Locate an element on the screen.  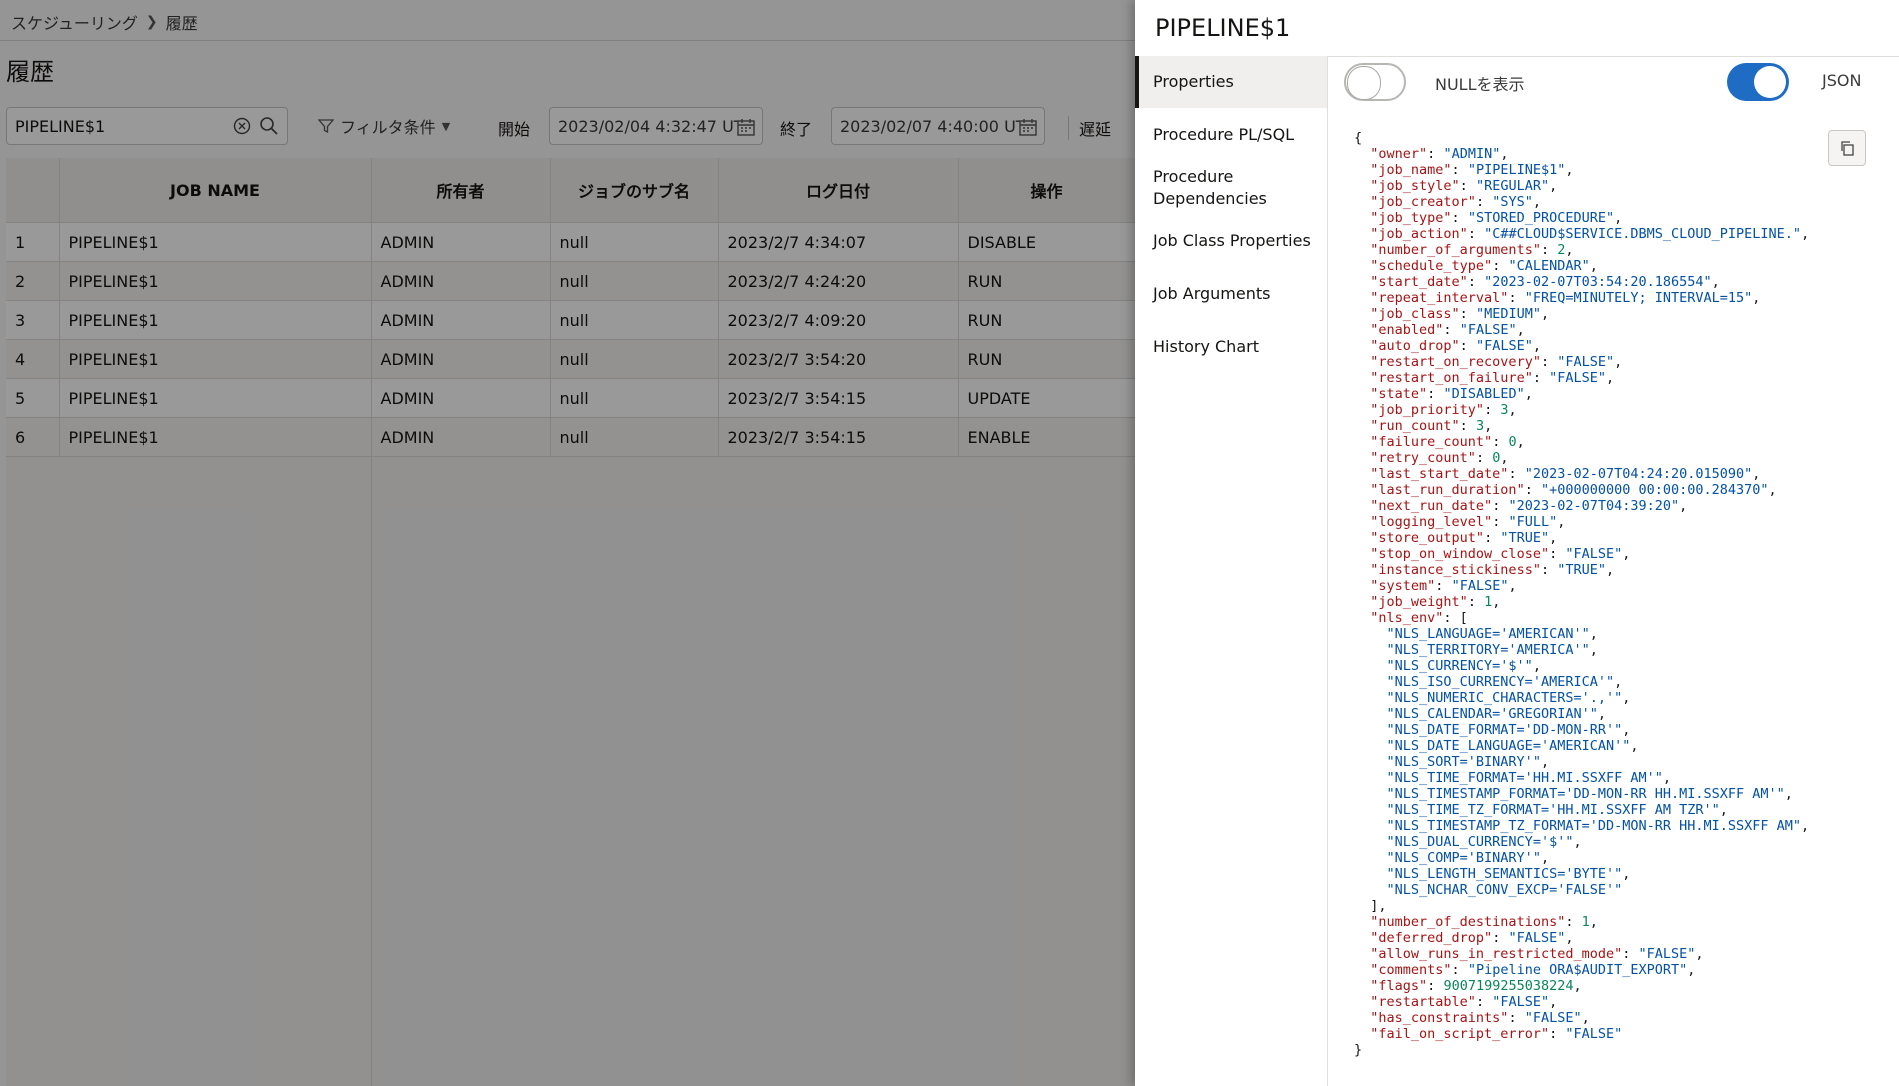
column-header-index is located at coordinates (33, 190).